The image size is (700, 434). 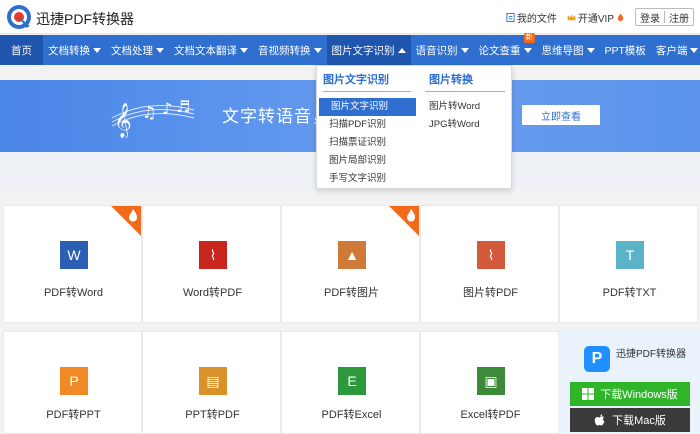 What do you see at coordinates (69, 50) in the screenshot?
I see `nav-label: 文档转换` at bounding box center [69, 50].